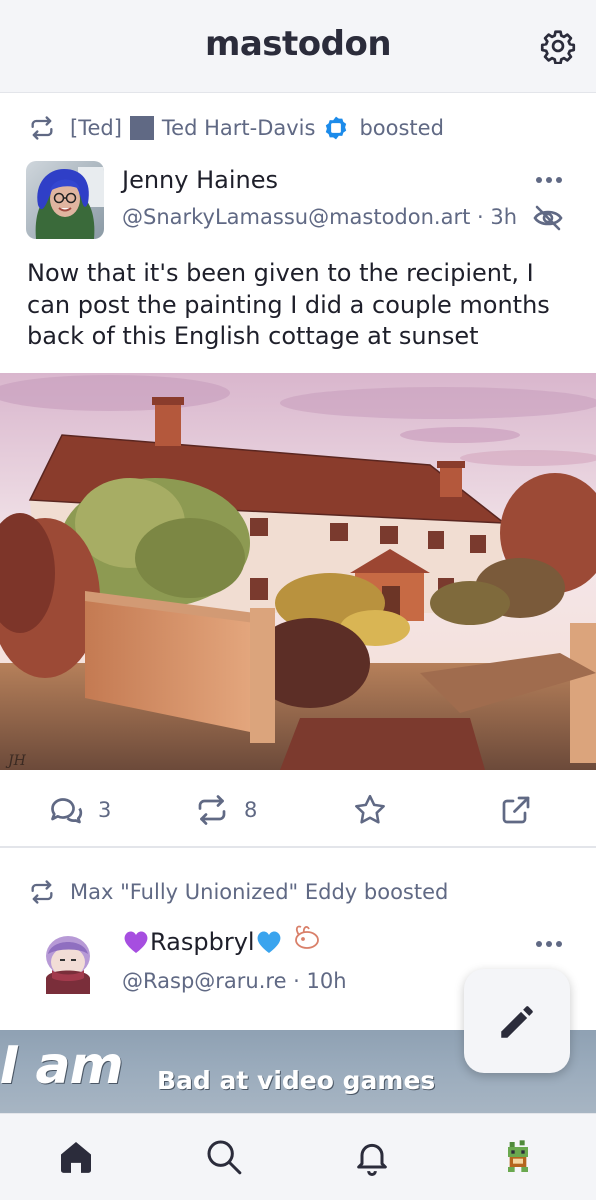 Image resolution: width=596 pixels, height=1200 pixels. I want to click on favourite-button, so click(377, 810).